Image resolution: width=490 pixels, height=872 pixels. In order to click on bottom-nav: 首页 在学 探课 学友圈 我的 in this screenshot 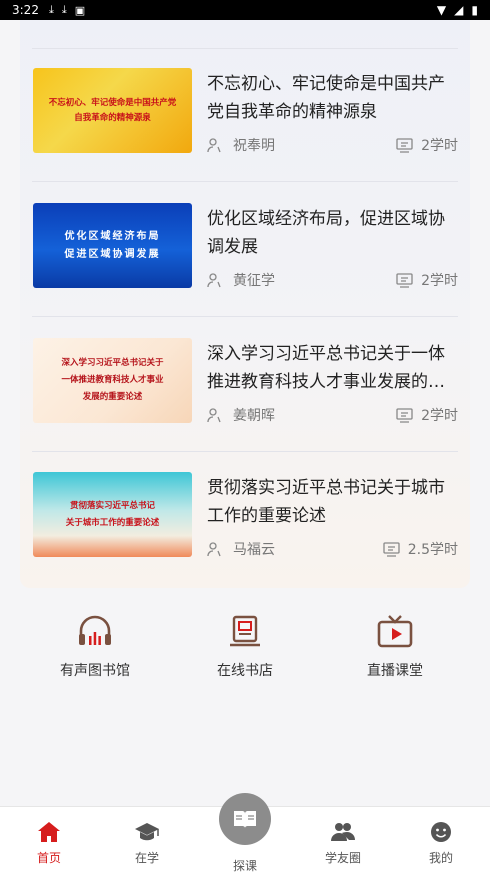, I will do `click(245, 832)`.